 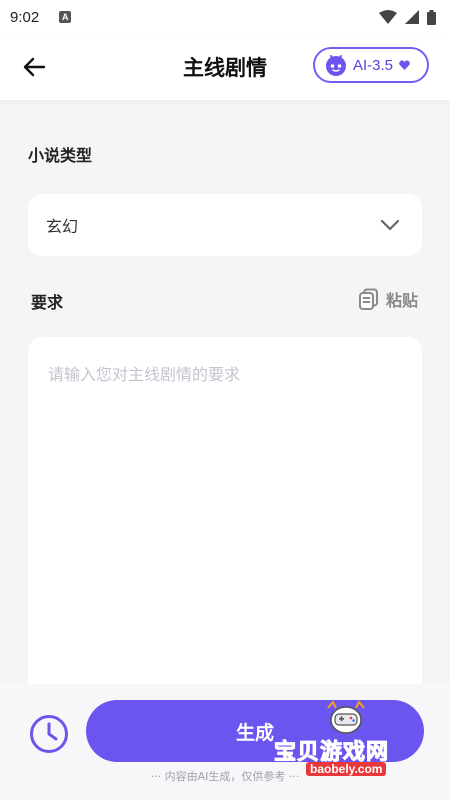 I want to click on clock-icon, so click(x=49, y=734).